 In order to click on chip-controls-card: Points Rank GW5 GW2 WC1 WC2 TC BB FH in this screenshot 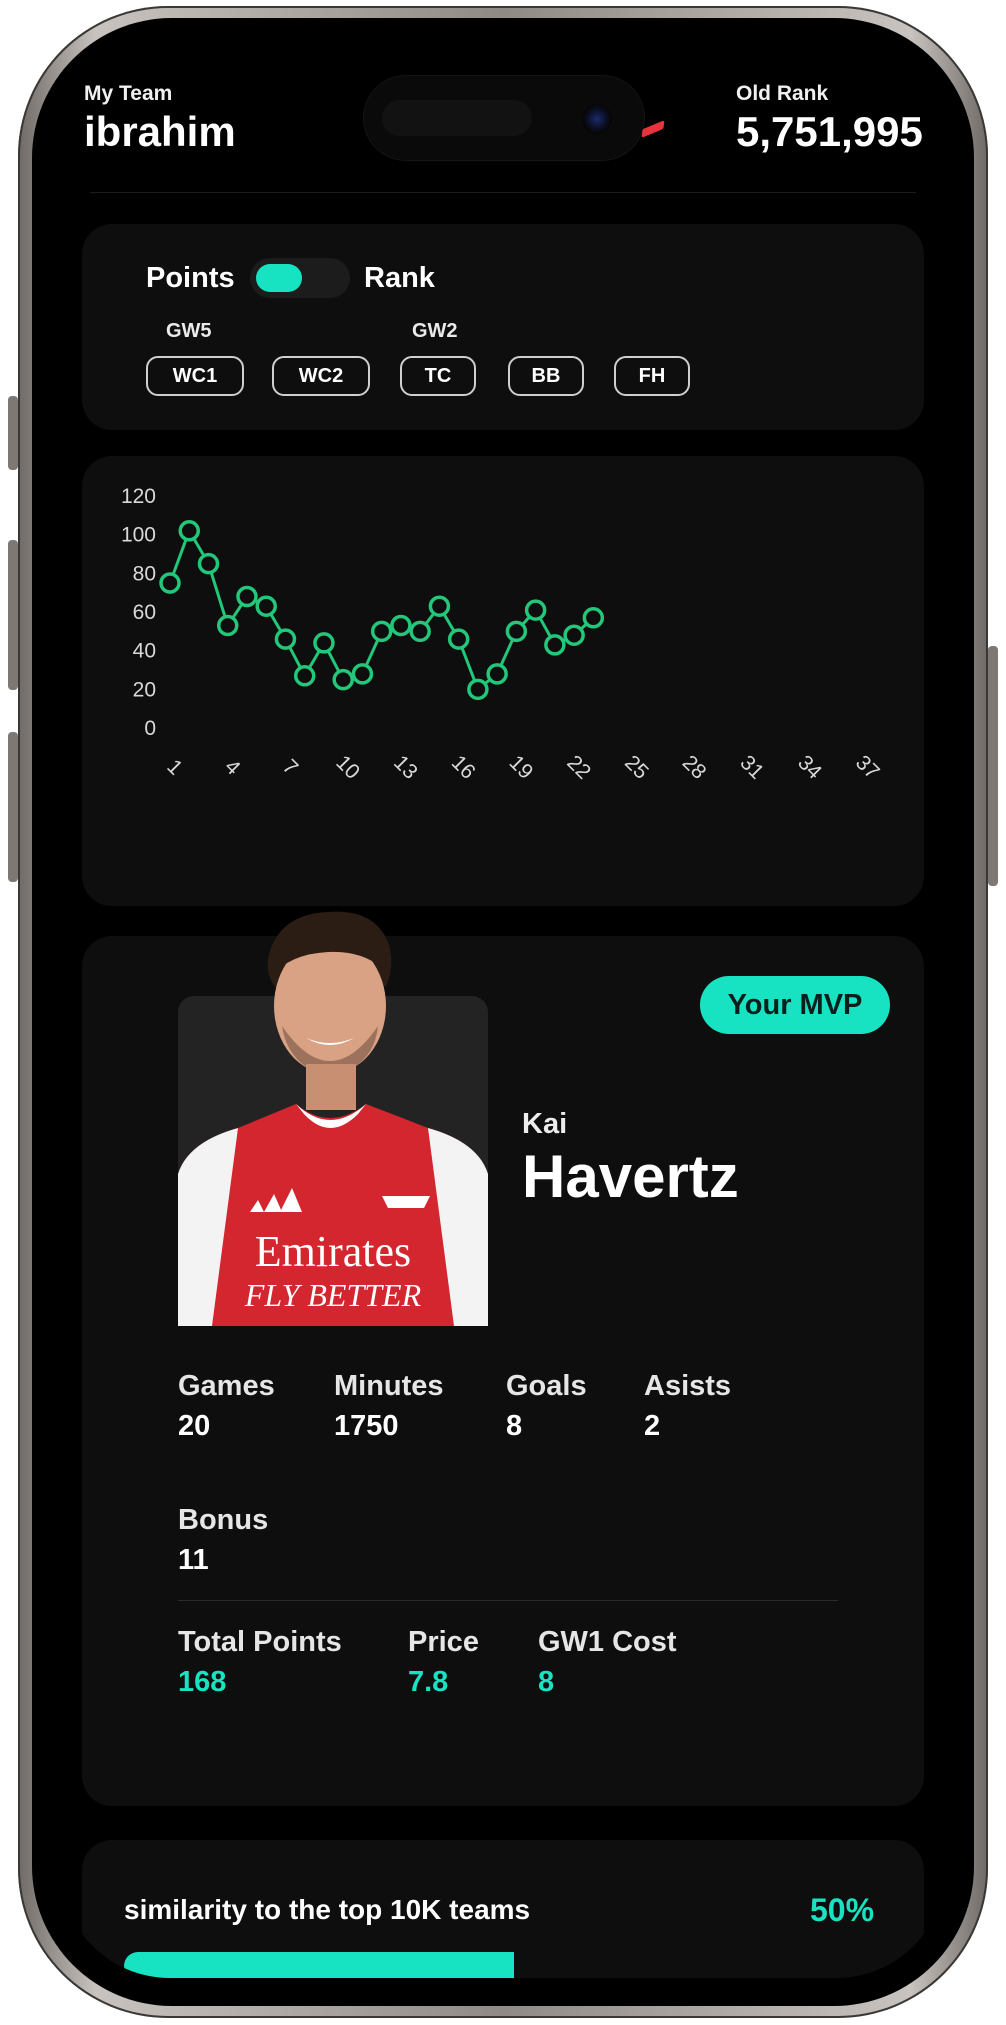, I will do `click(503, 327)`.